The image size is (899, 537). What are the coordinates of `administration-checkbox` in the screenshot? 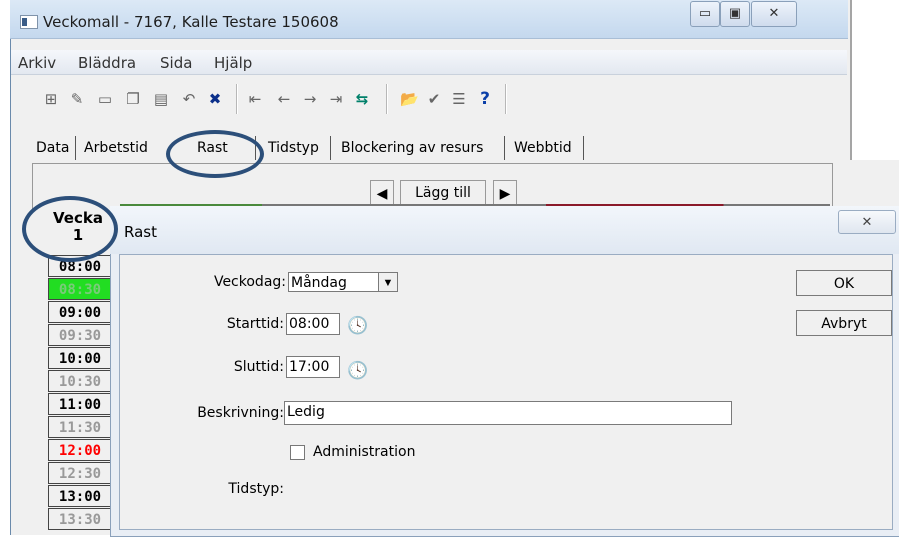 It's located at (297, 452).